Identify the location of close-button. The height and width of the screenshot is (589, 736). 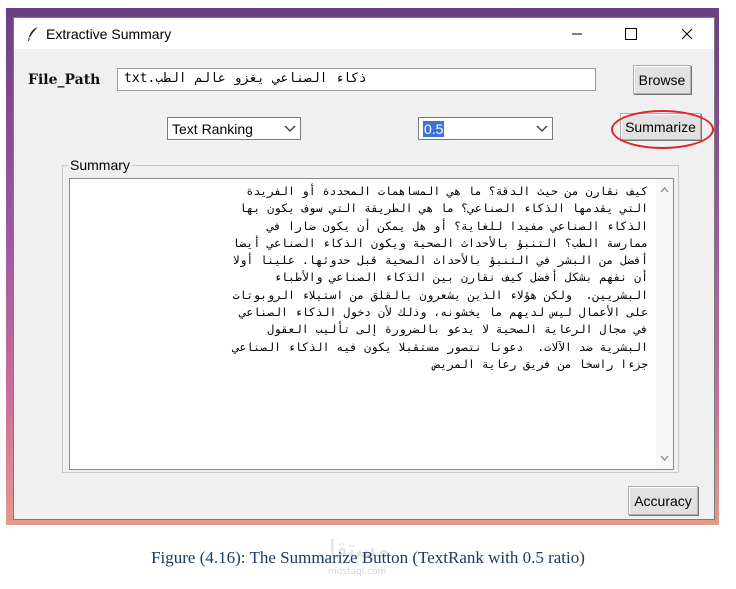
(687, 33).